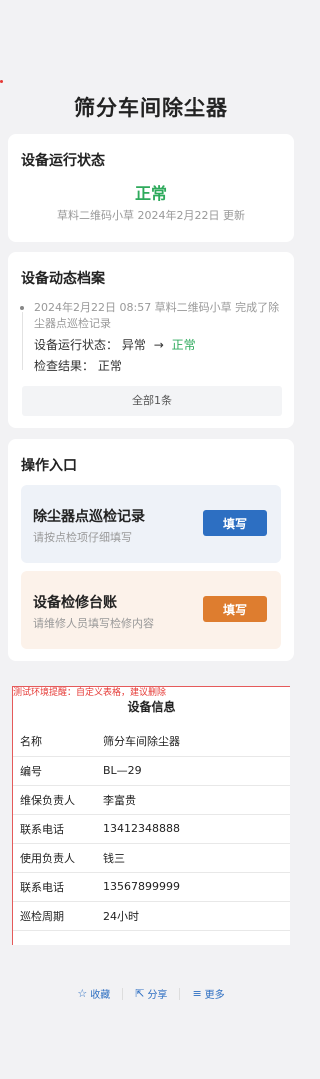  What do you see at coordinates (235, 523) in the screenshot?
I see `inspection-fill-button: 填写` at bounding box center [235, 523].